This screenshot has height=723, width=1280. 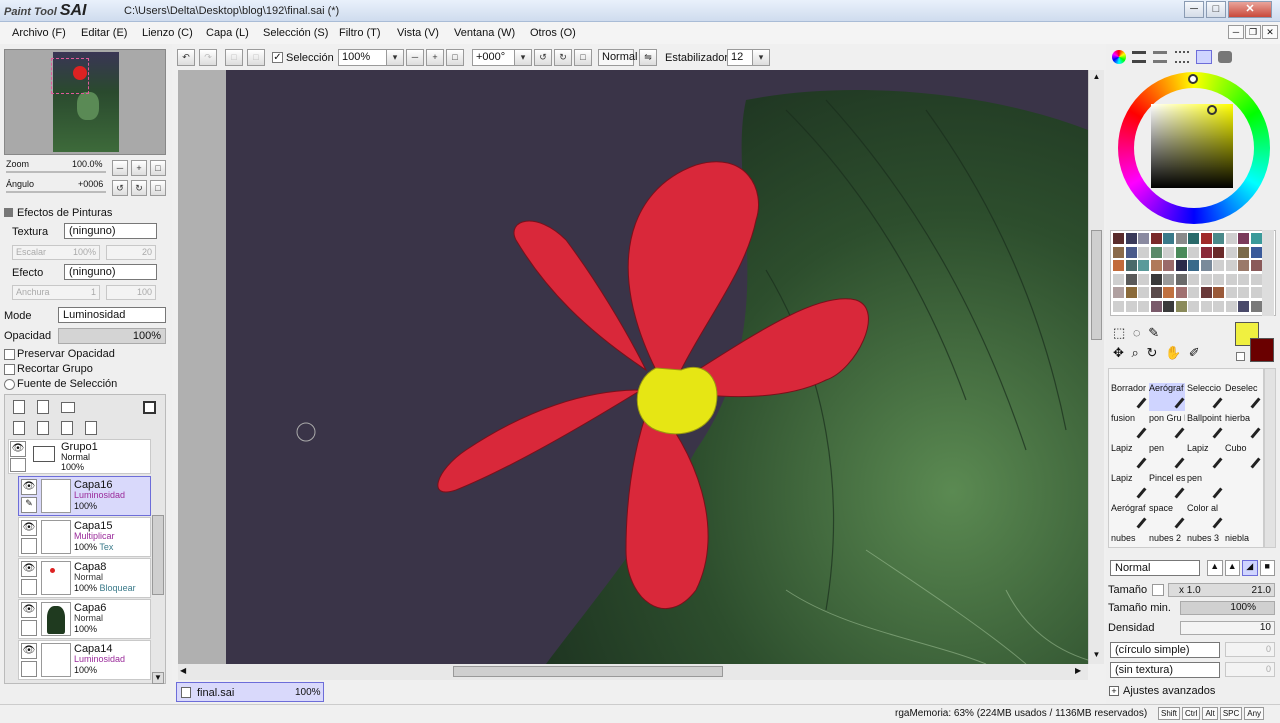 I want to click on eyedropper-icon: ✐, so click(x=1194, y=352).